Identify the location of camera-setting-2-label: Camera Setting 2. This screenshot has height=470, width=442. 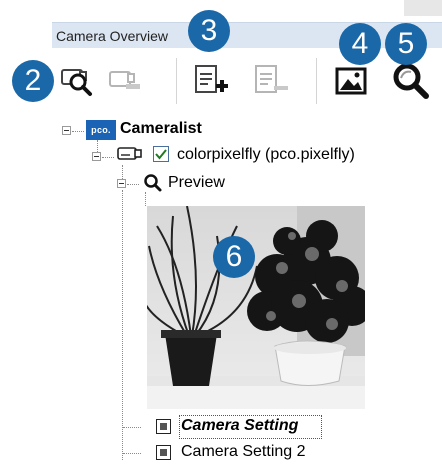
(243, 452).